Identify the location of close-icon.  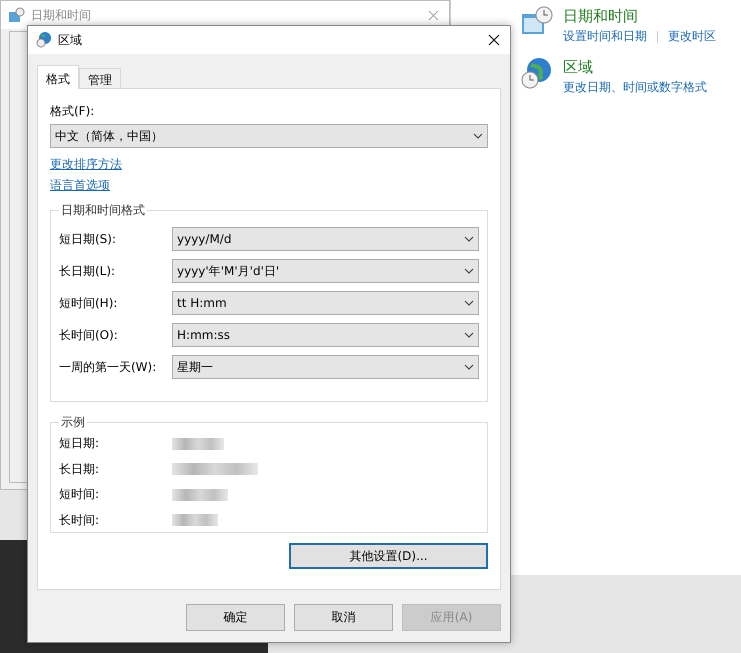
(494, 40).